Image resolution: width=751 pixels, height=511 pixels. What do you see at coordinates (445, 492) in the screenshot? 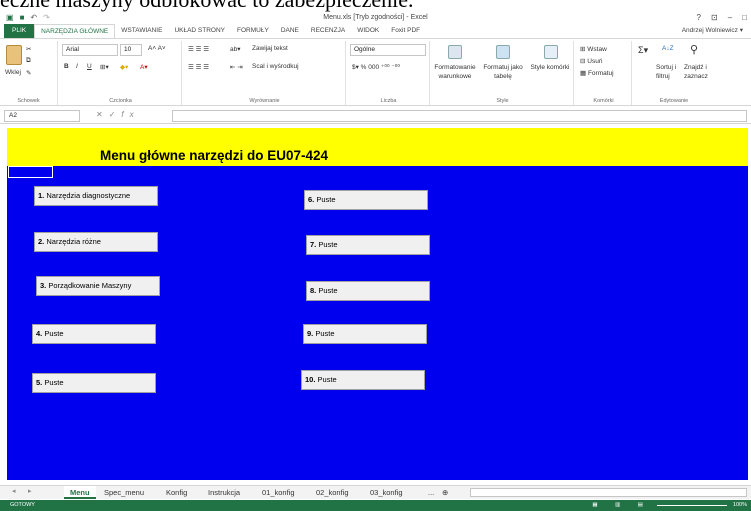
I see `new-sheet-icon: ⊕` at bounding box center [445, 492].